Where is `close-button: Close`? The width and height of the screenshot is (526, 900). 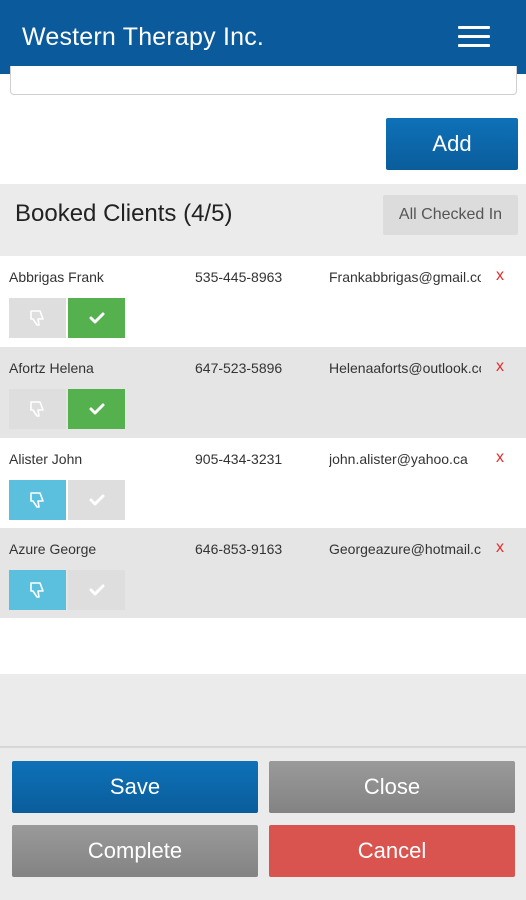
close-button: Close is located at coordinates (392, 787).